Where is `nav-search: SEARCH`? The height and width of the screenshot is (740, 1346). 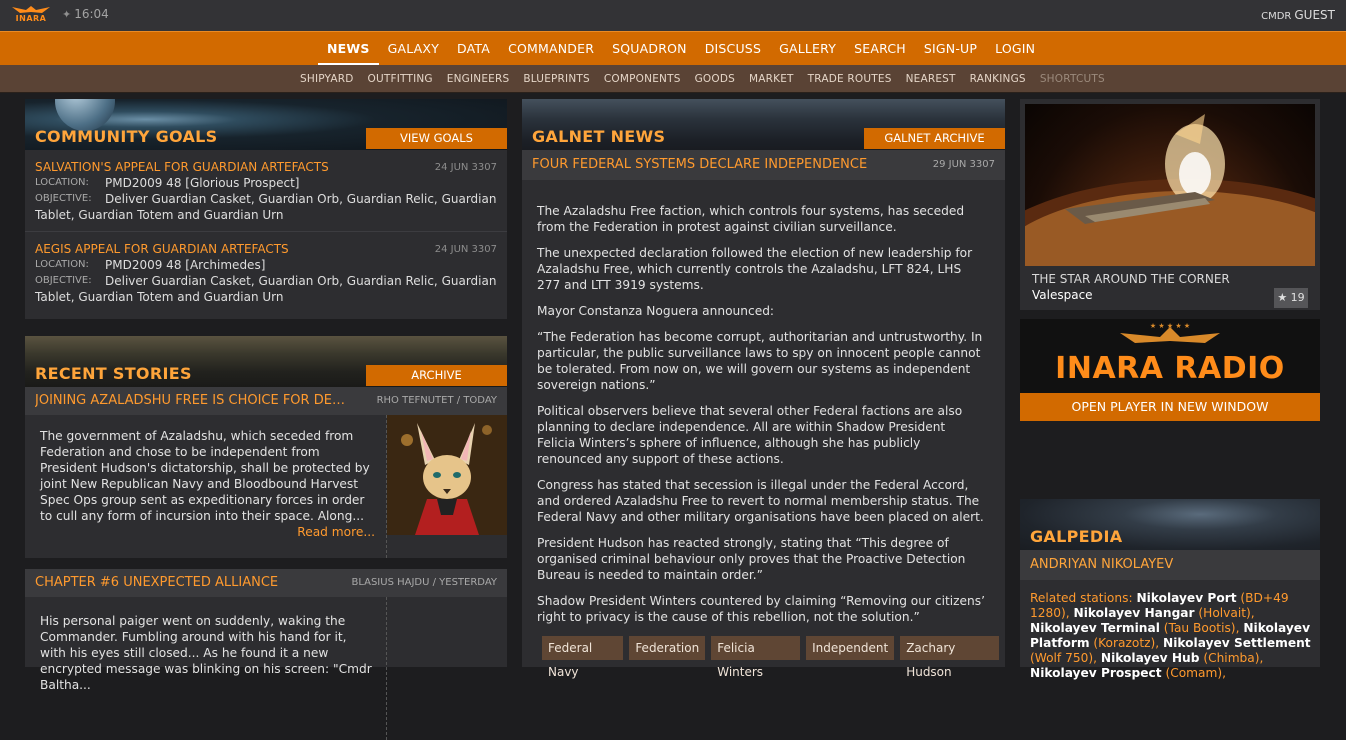
nav-search: SEARCH is located at coordinates (880, 49).